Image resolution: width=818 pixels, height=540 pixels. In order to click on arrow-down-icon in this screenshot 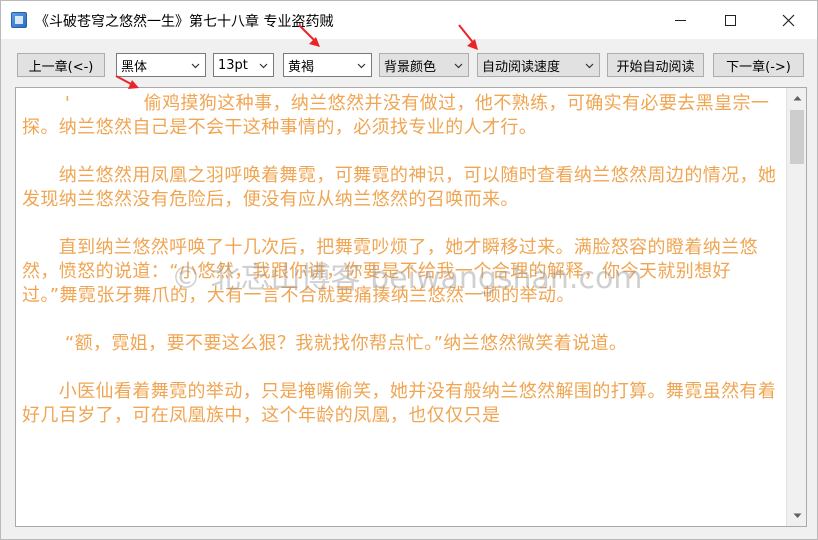, I will do `click(797, 515)`.